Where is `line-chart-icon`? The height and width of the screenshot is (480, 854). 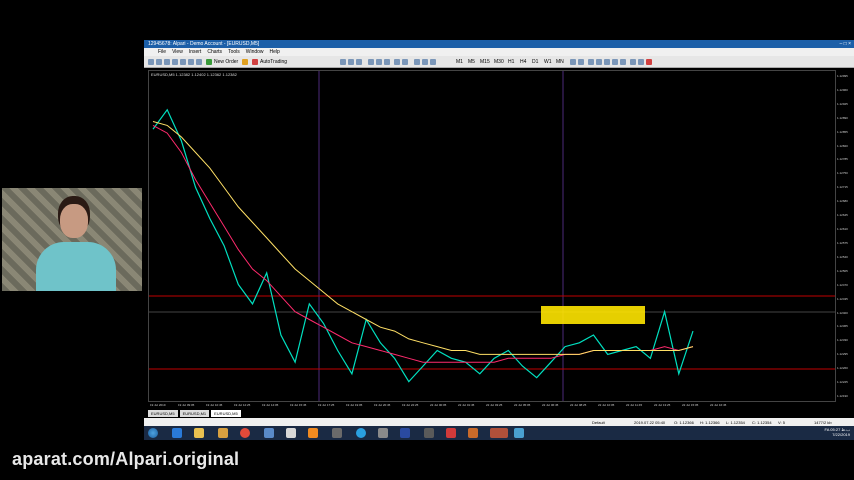
line-chart-icon is located at coordinates (359, 62).